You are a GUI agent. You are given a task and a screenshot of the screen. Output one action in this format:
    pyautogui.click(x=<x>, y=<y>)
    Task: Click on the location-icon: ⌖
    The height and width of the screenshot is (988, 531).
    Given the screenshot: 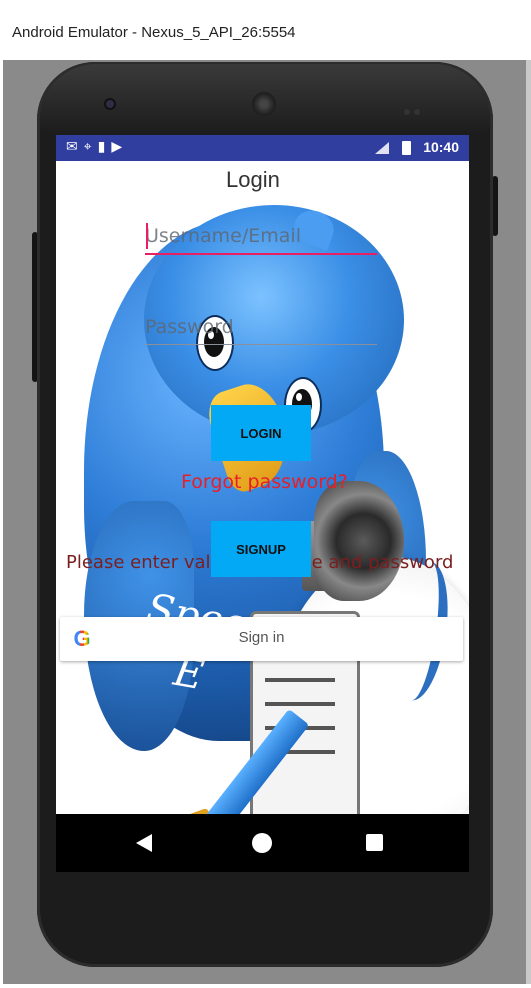 What is the action you would take?
    pyautogui.click(x=90, y=147)
    